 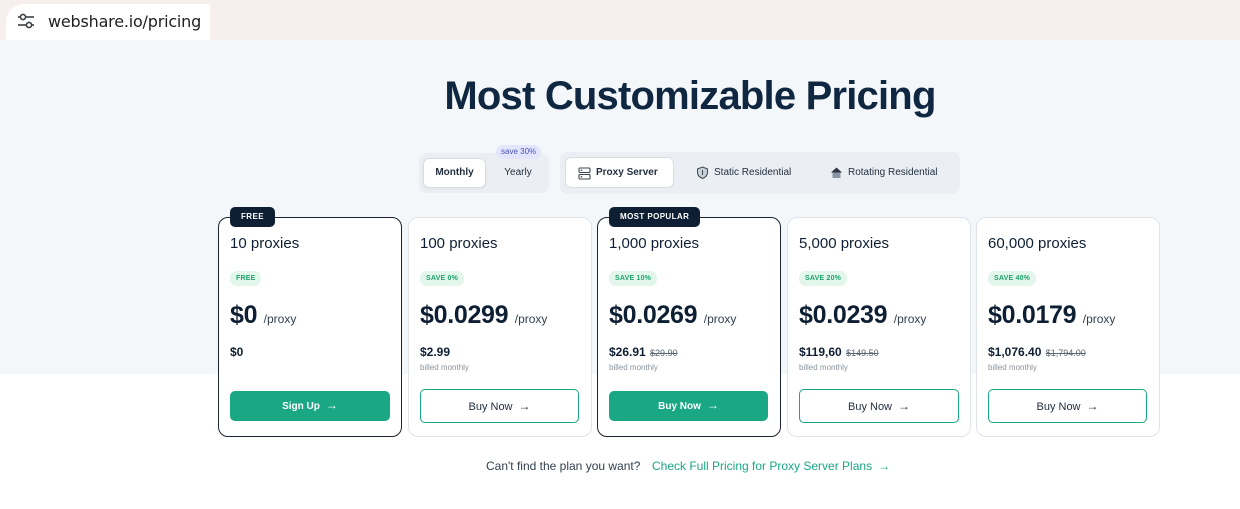 What do you see at coordinates (459, 243) in the screenshot?
I see `plan-name: 100 proxies` at bounding box center [459, 243].